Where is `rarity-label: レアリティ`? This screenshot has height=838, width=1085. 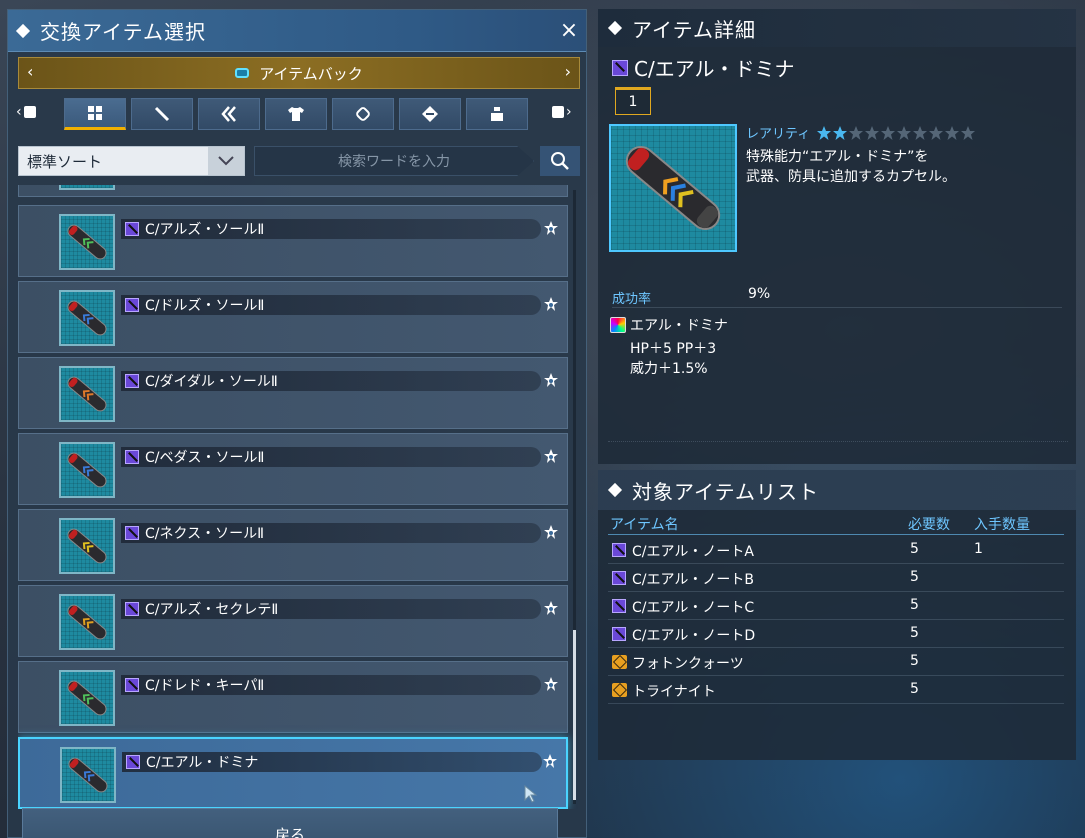 rarity-label: レアリティ is located at coordinates (778, 134).